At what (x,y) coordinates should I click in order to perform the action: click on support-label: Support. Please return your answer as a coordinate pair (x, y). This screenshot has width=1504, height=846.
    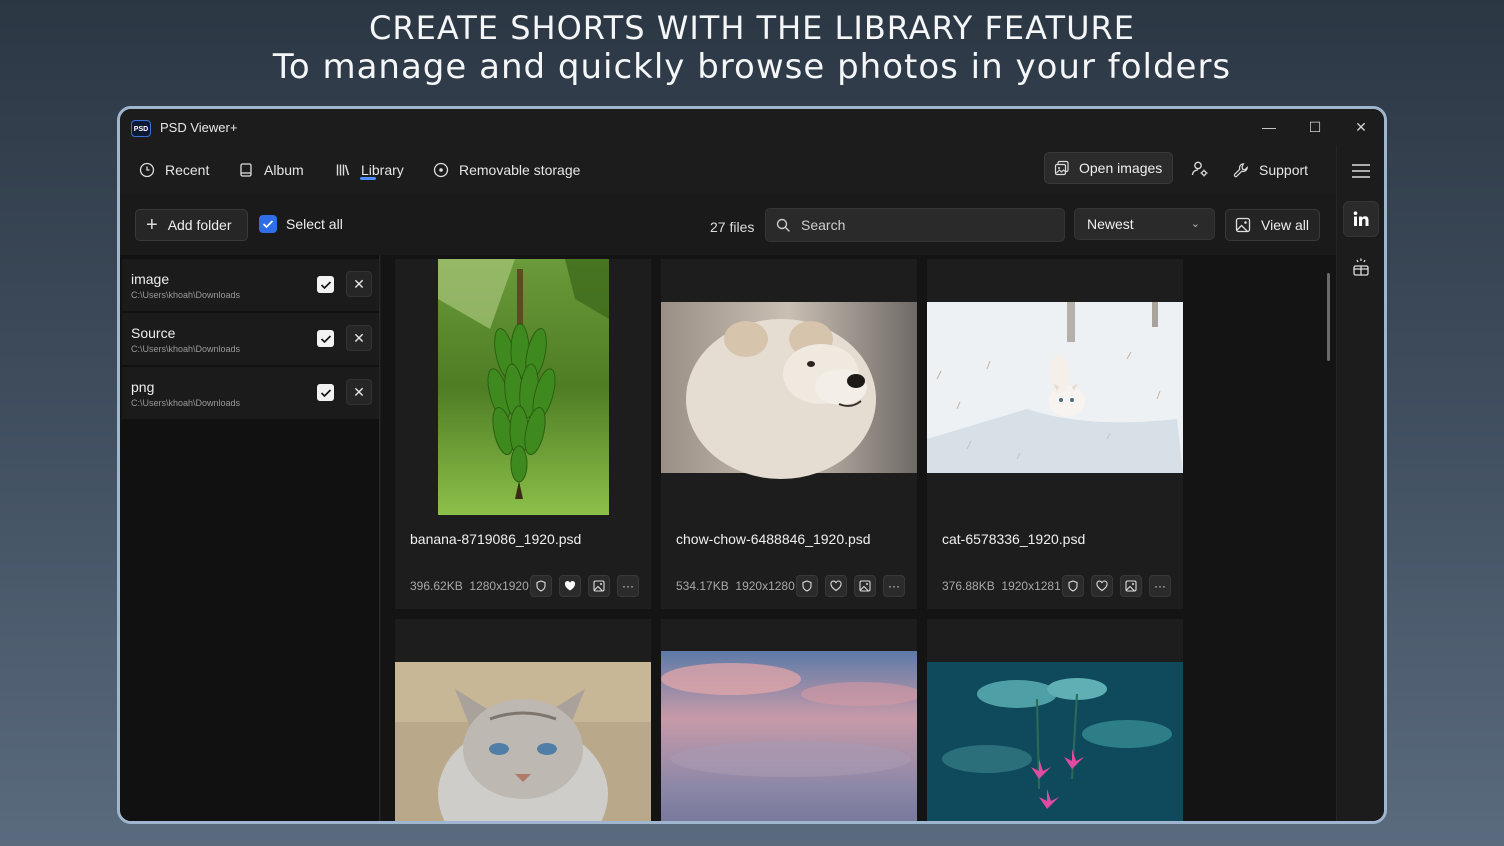
    Looking at the image, I should click on (1284, 170).